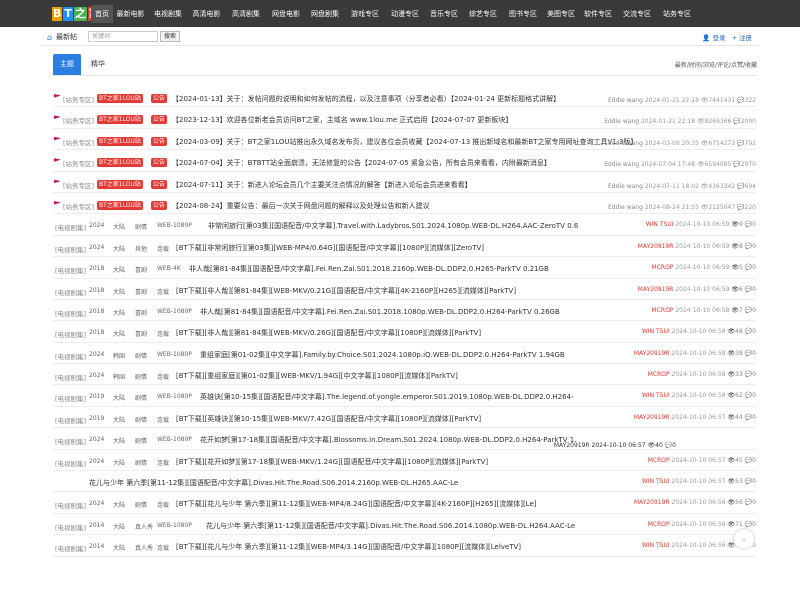 This screenshot has height=600, width=800. What do you see at coordinates (637, 14) in the screenshot?
I see `nav-item: 交流专区` at bounding box center [637, 14].